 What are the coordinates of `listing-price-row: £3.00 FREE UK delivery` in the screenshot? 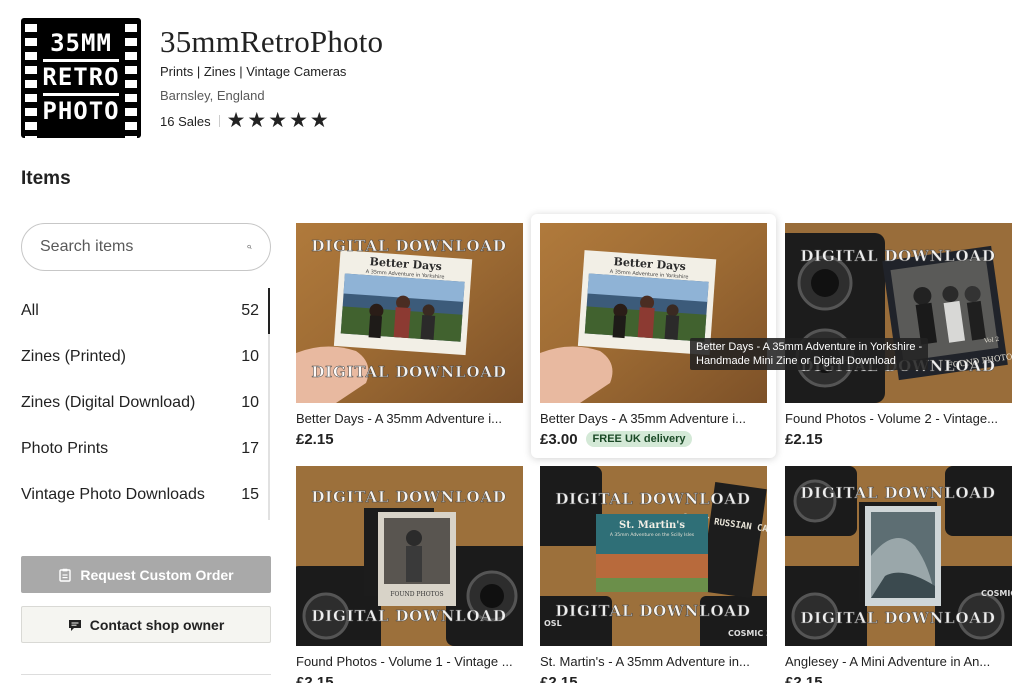 It's located at (616, 439).